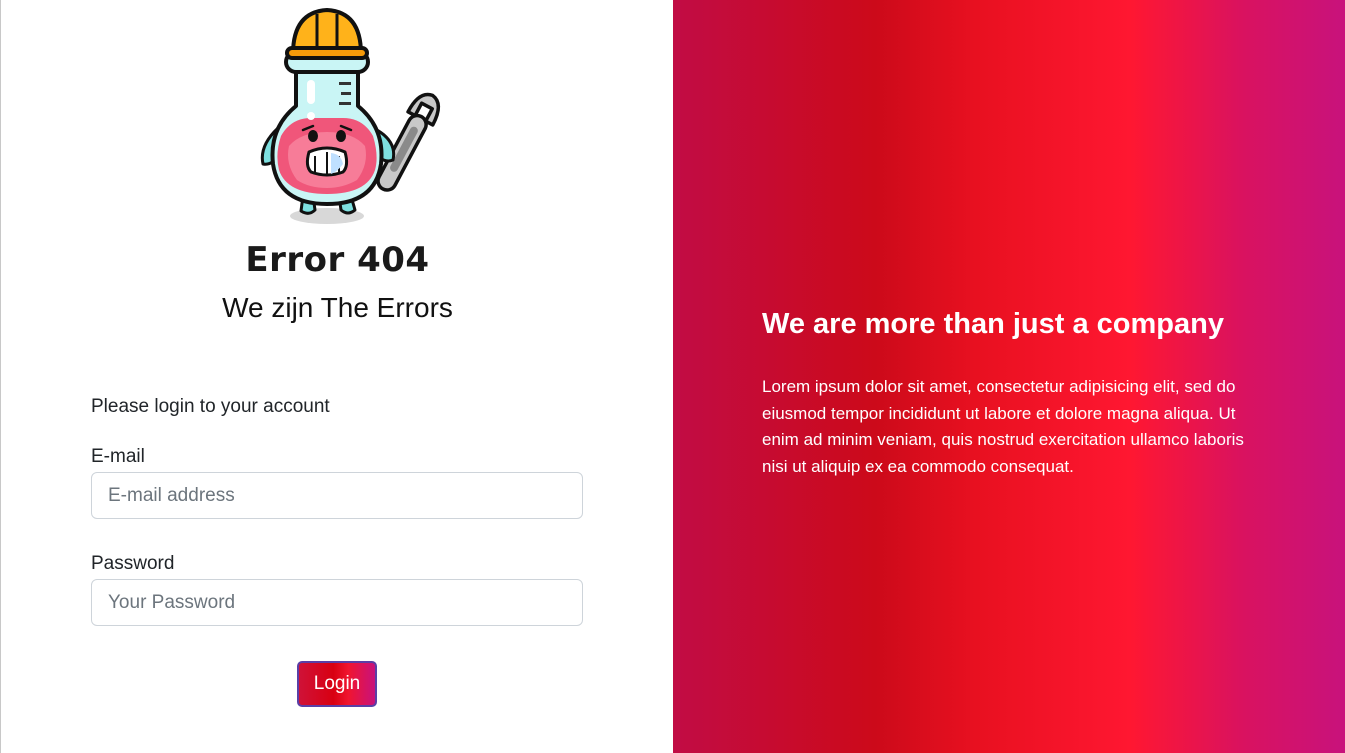 The width and height of the screenshot is (1345, 753). Describe the element at coordinates (118, 456) in the screenshot. I see `email-label: E-mail` at that location.